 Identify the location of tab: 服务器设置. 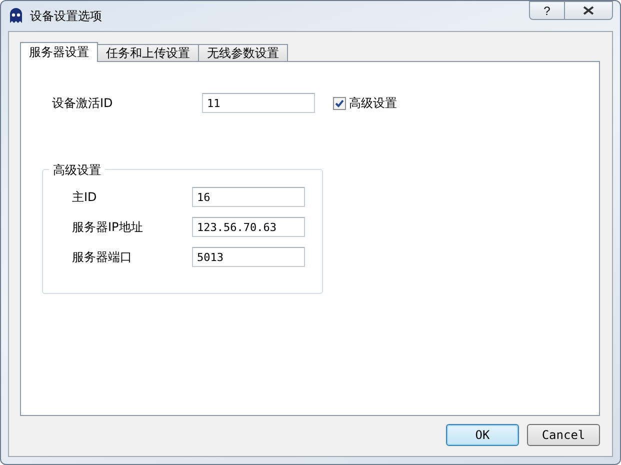
(59, 52).